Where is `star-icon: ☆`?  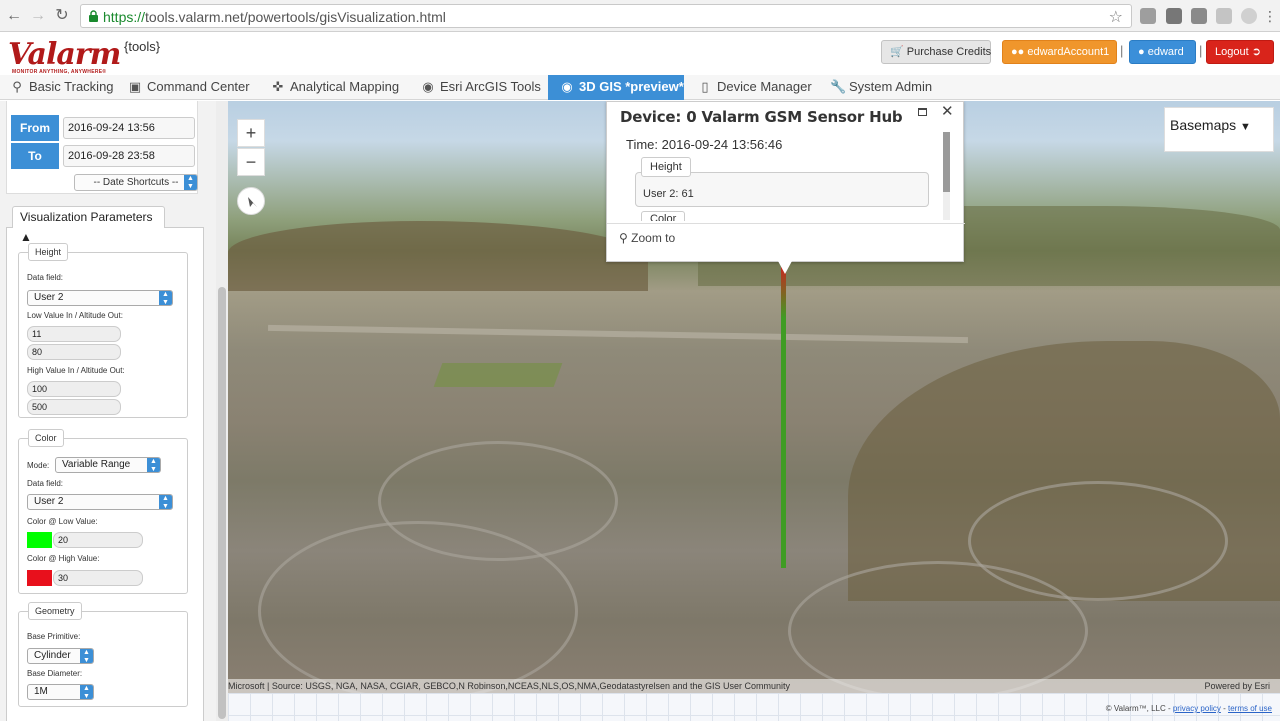
star-icon: ☆ is located at coordinates (1116, 17).